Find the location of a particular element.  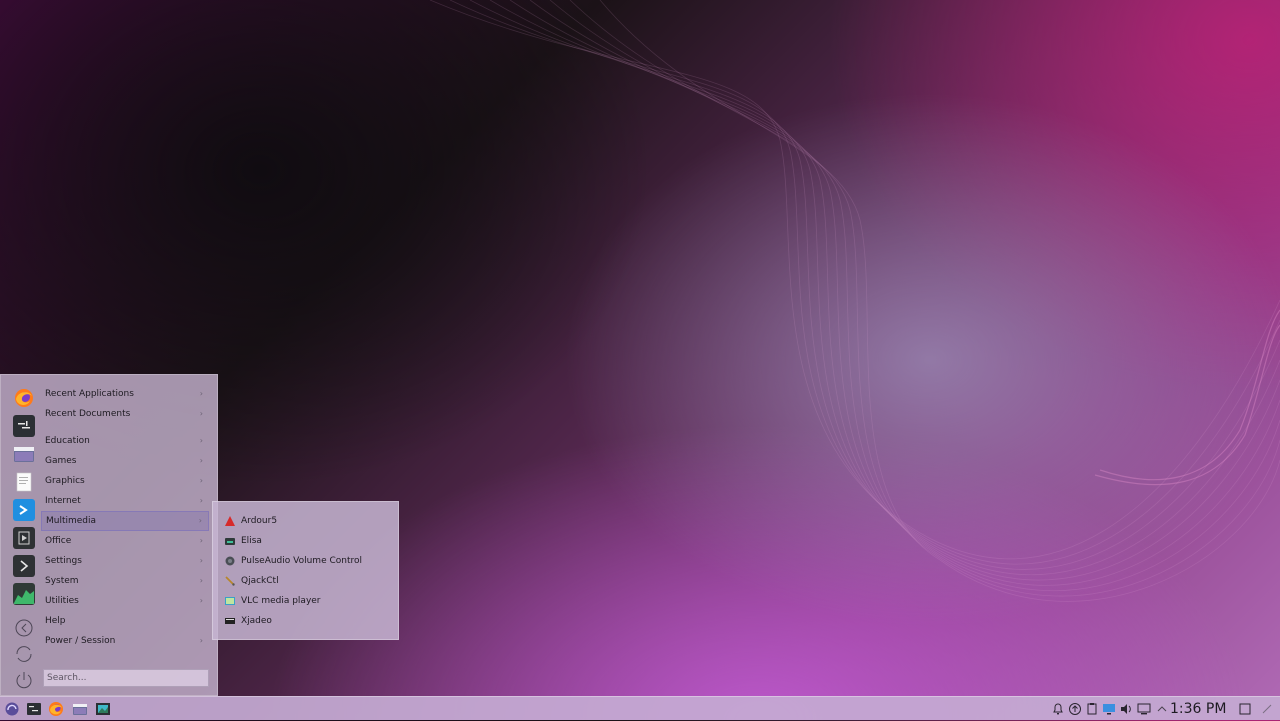

switch-user-icon is located at coordinates (24, 654).